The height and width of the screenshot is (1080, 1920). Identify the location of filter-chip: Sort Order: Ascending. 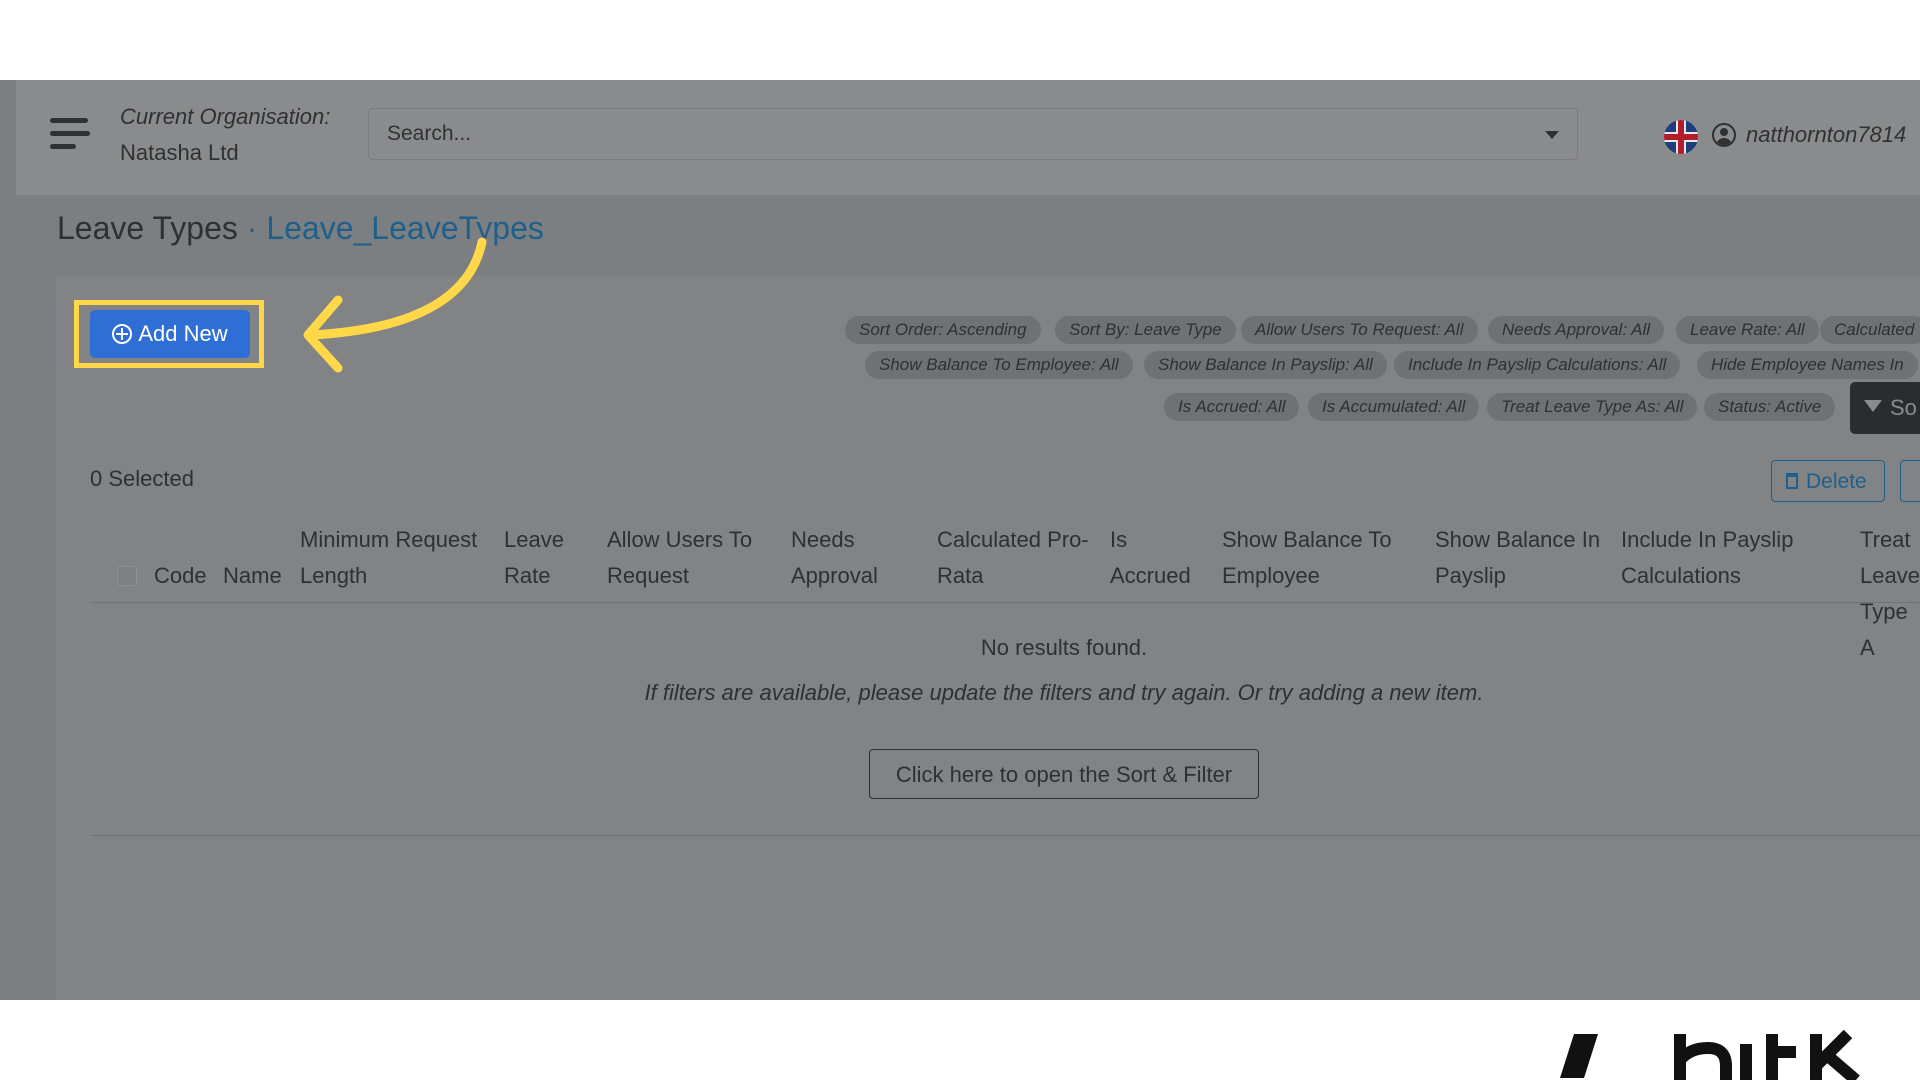
(943, 330).